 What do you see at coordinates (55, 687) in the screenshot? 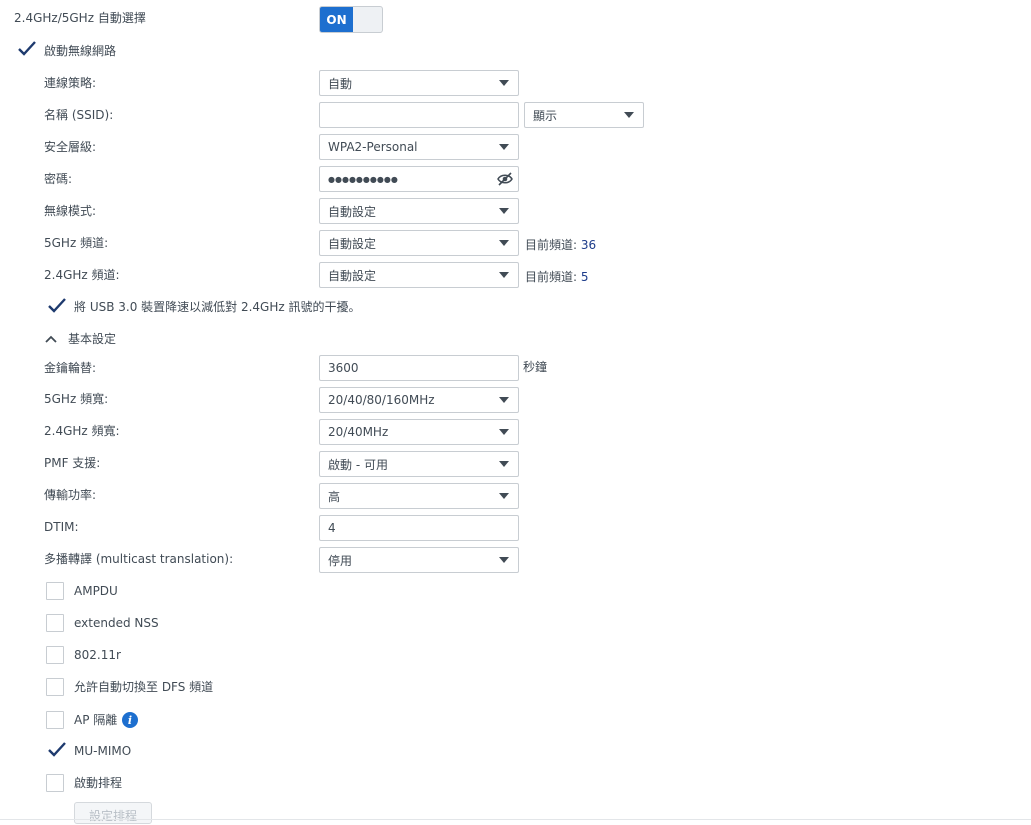
I see `dfs-auto-switch-checkbox` at bounding box center [55, 687].